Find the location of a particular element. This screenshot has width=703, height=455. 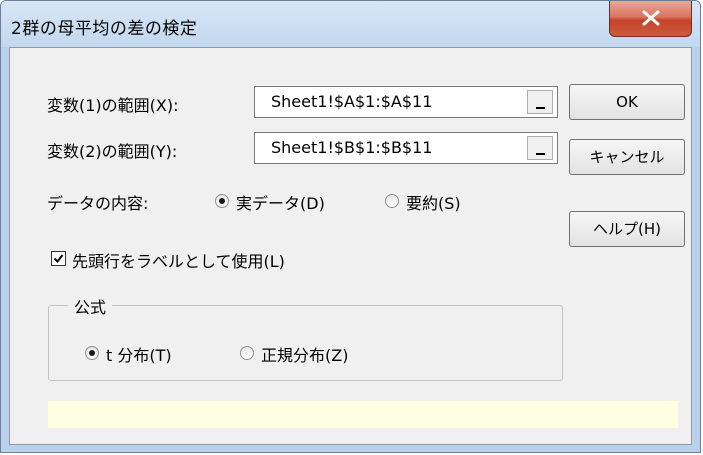

title-bar: 2群の母平均の差の検定 is located at coordinates (350, 24).